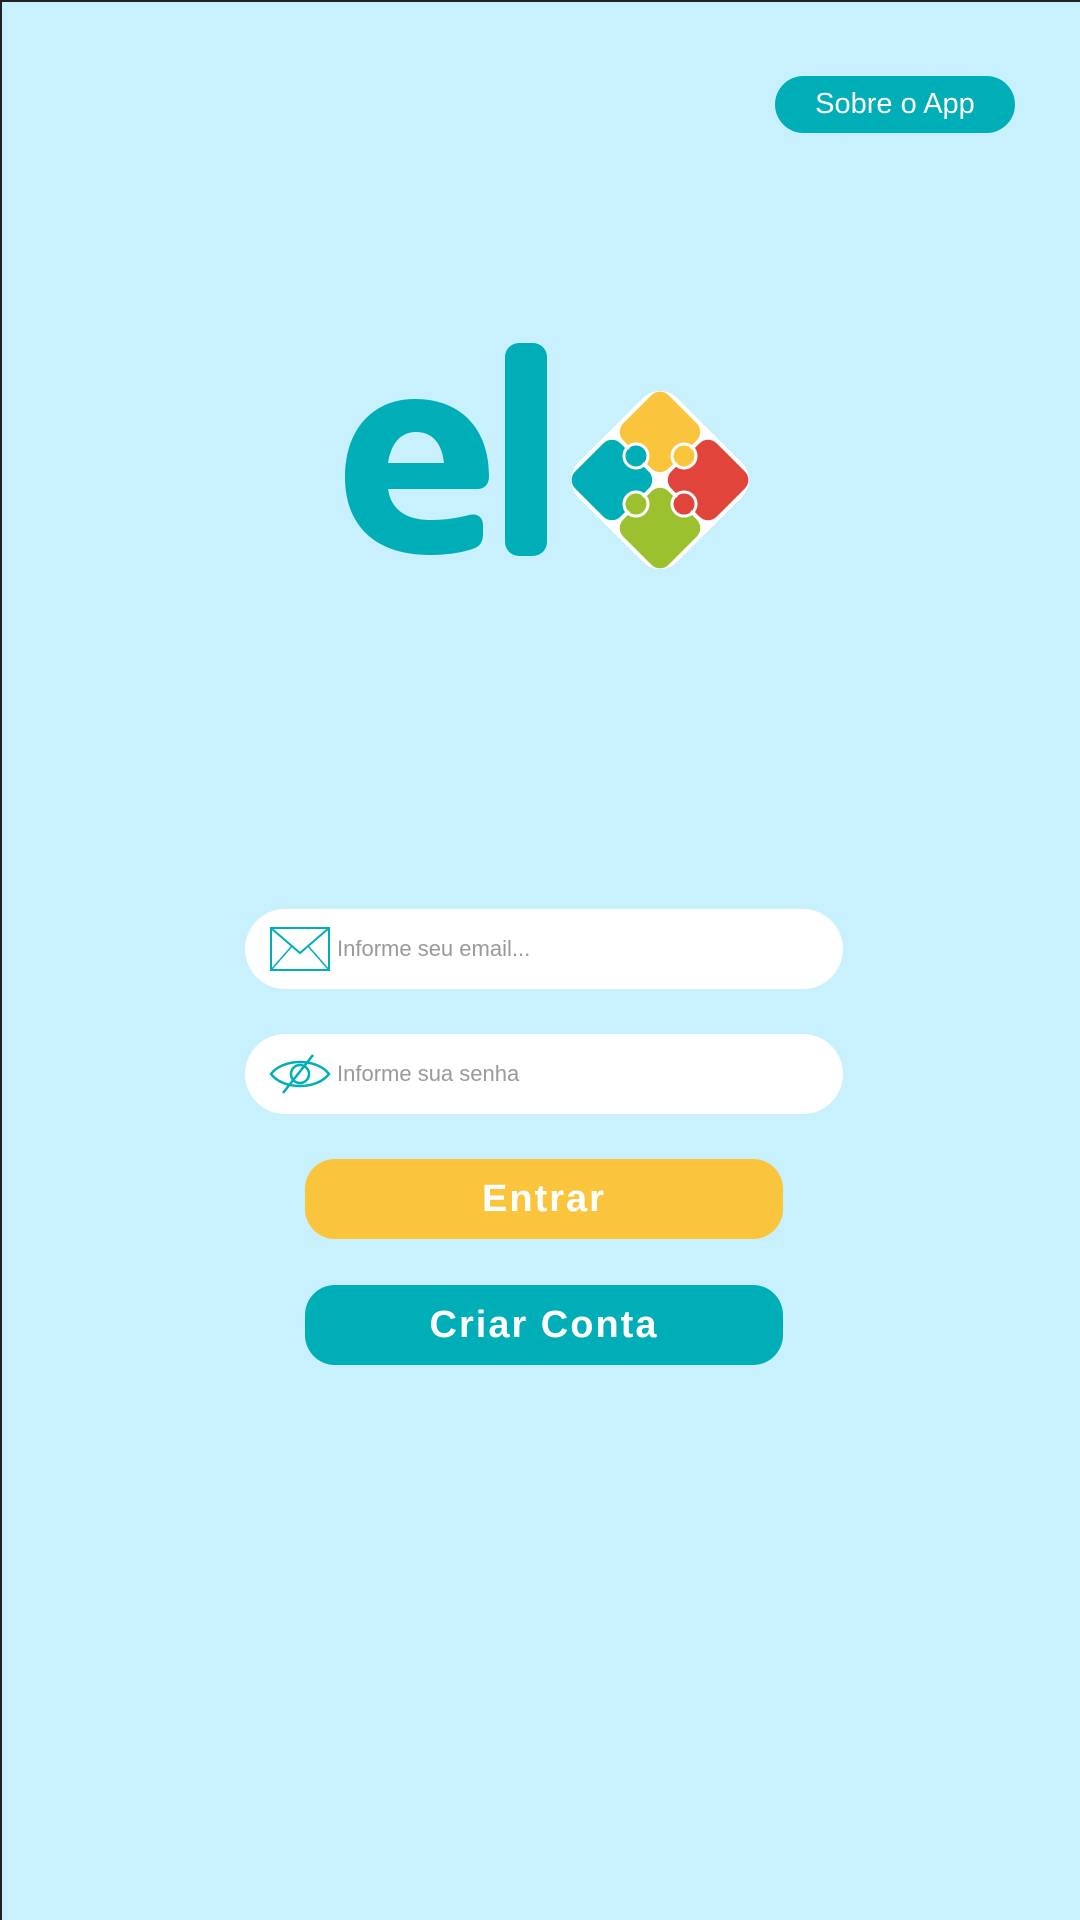  I want to click on login-button: Entrar, so click(544, 1199).